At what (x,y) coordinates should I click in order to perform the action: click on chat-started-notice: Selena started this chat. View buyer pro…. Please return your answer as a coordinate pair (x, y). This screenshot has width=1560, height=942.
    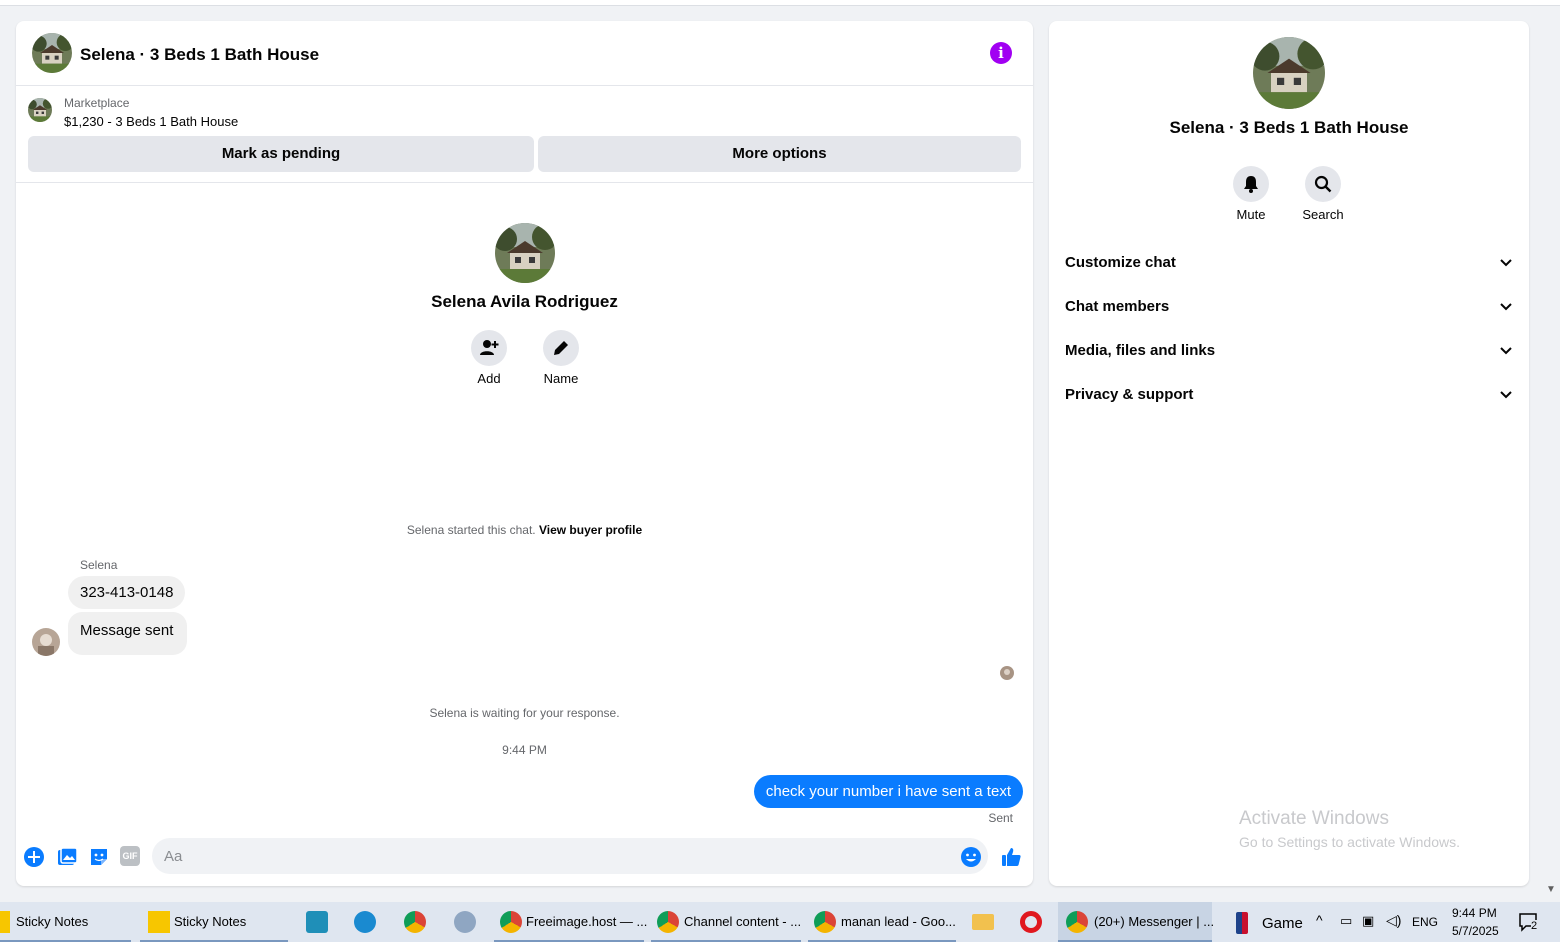
    Looking at the image, I should click on (524, 530).